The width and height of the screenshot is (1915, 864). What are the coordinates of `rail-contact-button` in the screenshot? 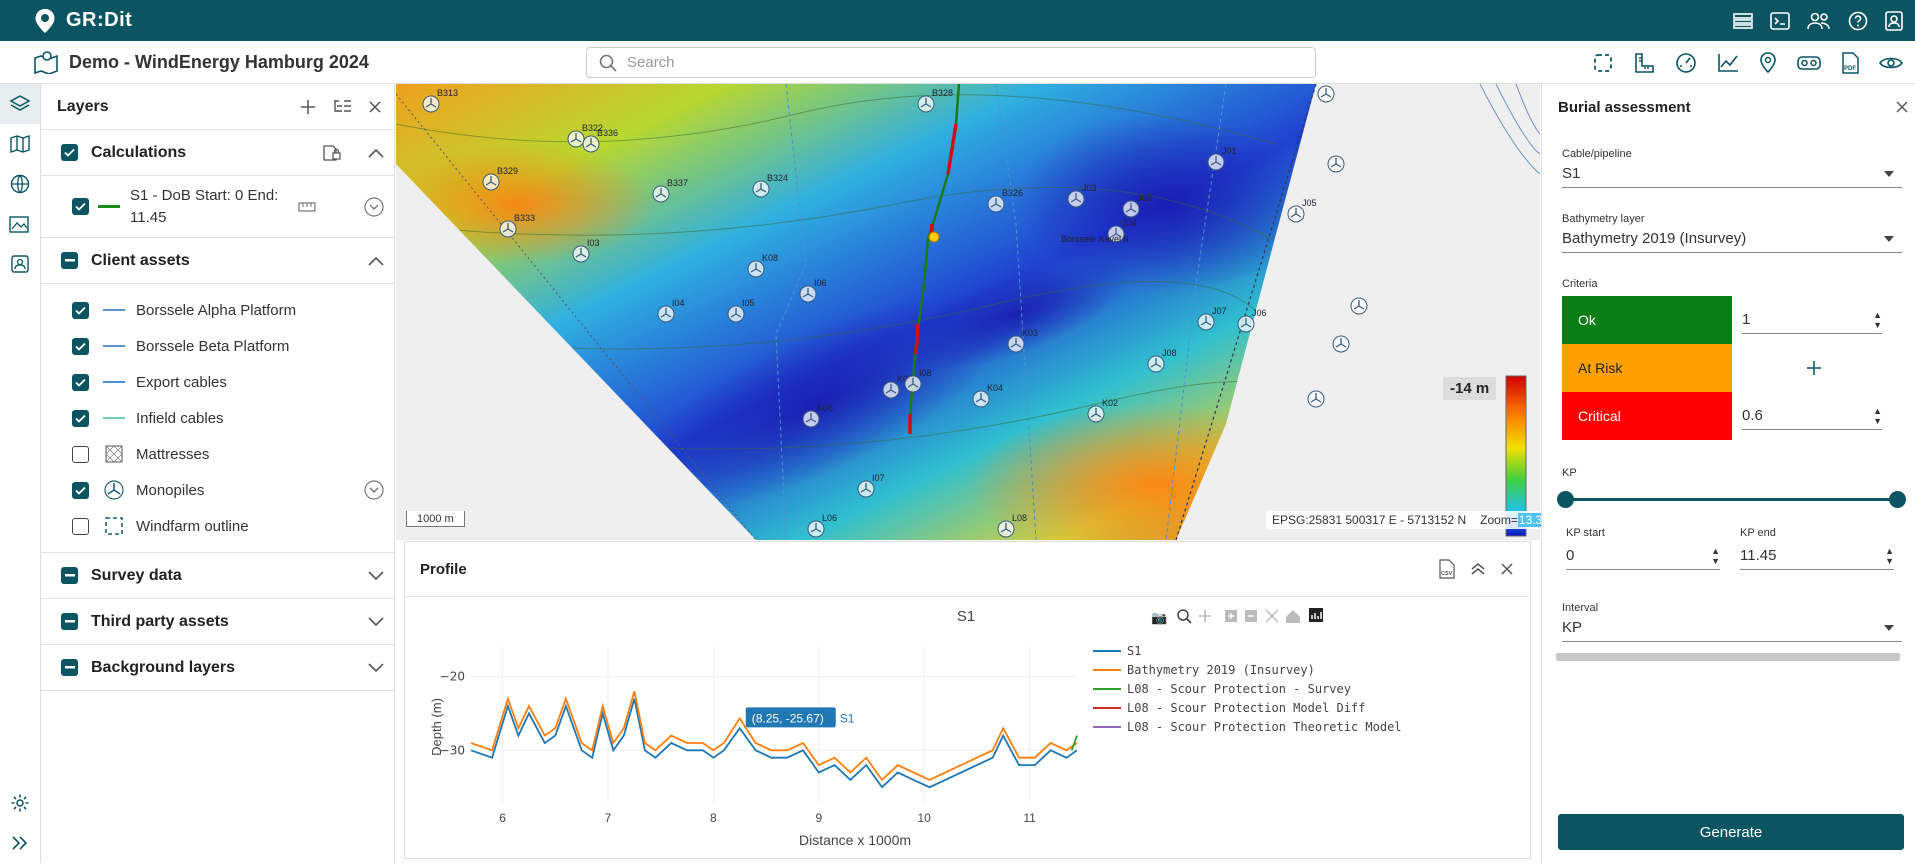 It's located at (20, 264).